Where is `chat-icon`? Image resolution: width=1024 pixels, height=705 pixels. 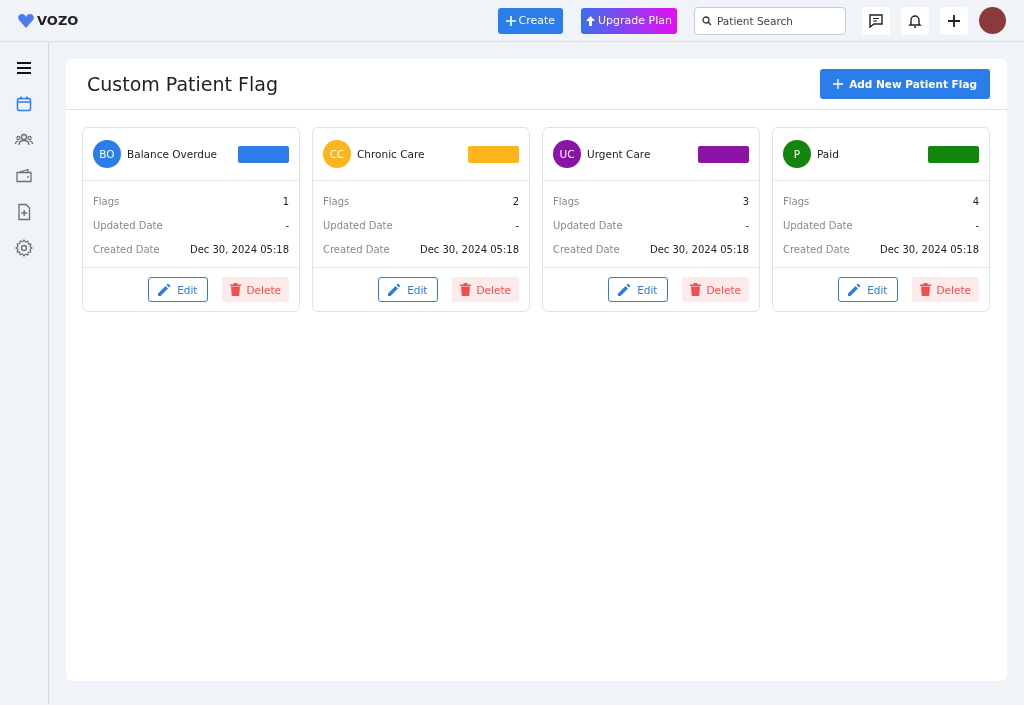
chat-icon is located at coordinates (876, 20).